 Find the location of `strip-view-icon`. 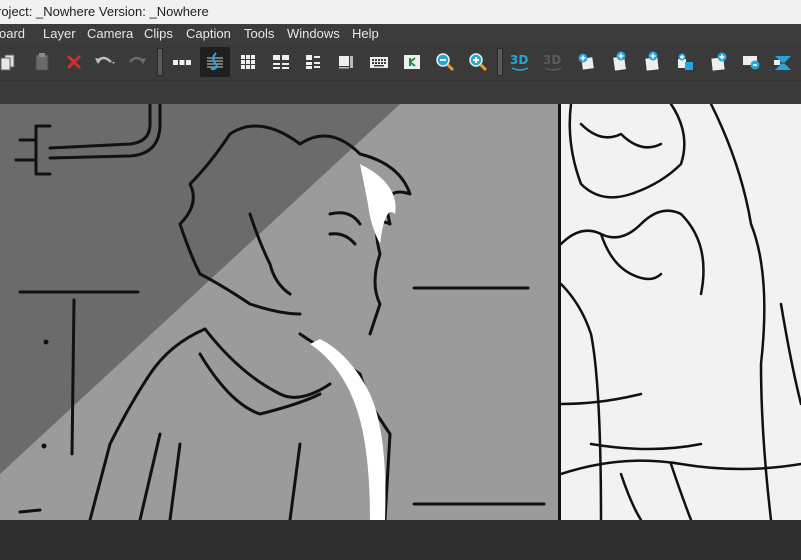

strip-view-icon is located at coordinates (182, 62).